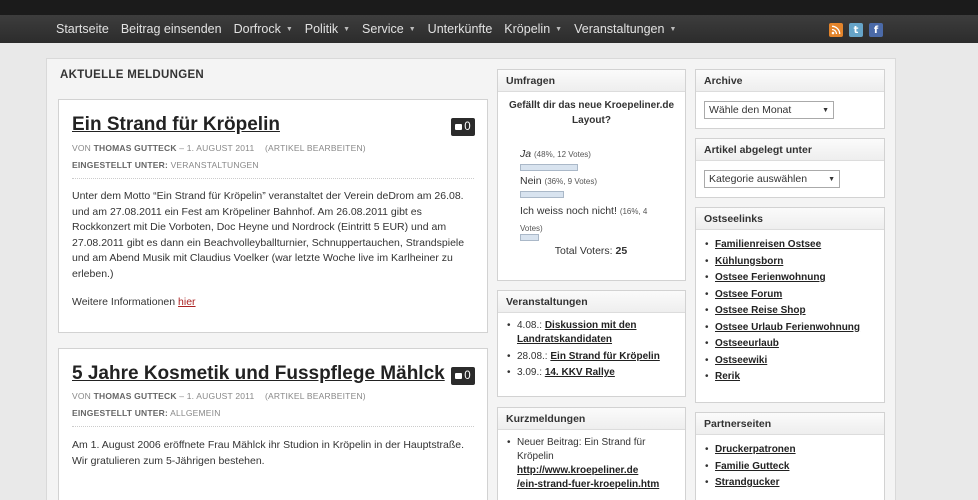  I want to click on list-item: Druckerpatronen, so click(790, 450).